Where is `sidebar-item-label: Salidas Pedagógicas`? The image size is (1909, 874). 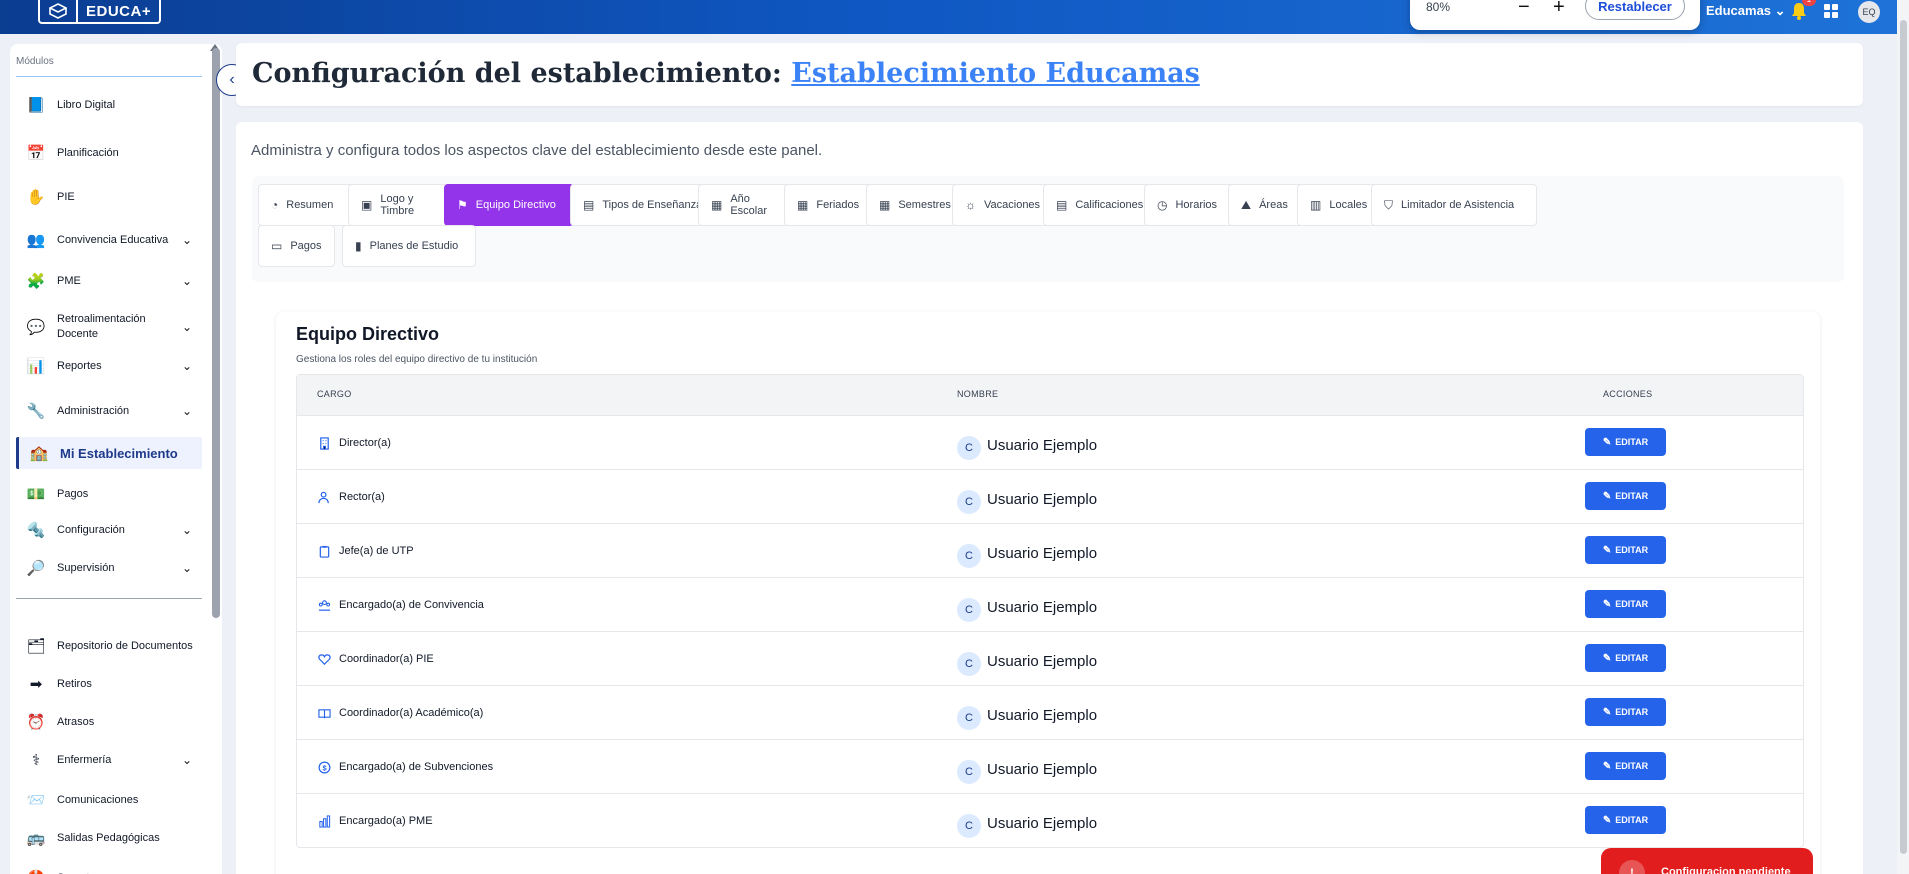 sidebar-item-label: Salidas Pedagógicas is located at coordinates (108, 837).